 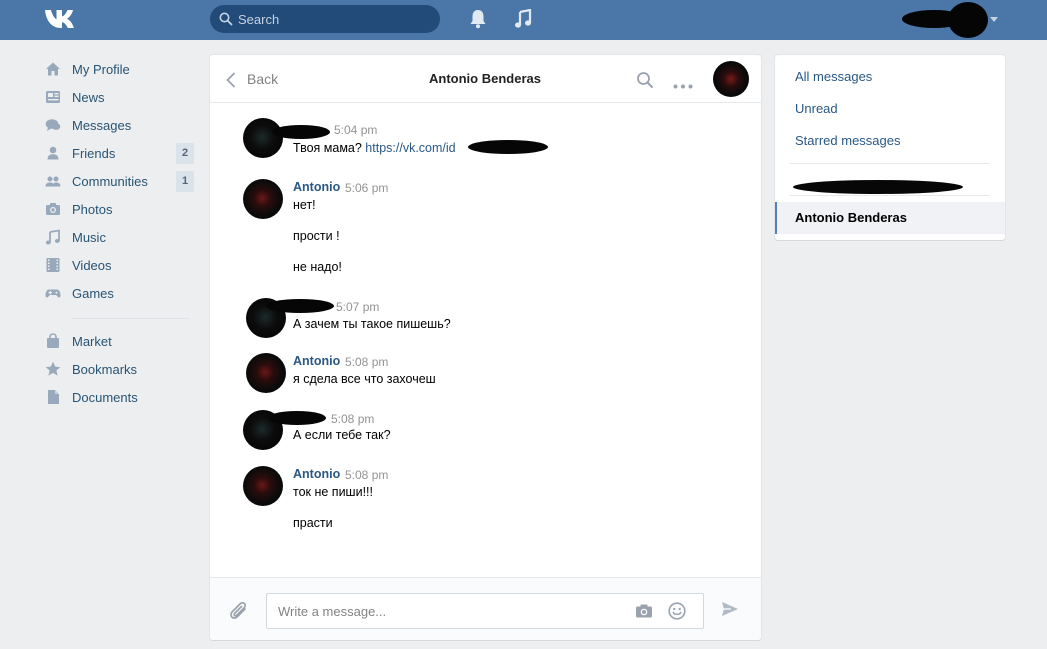 I want to click on news-icon, so click(x=53, y=97).